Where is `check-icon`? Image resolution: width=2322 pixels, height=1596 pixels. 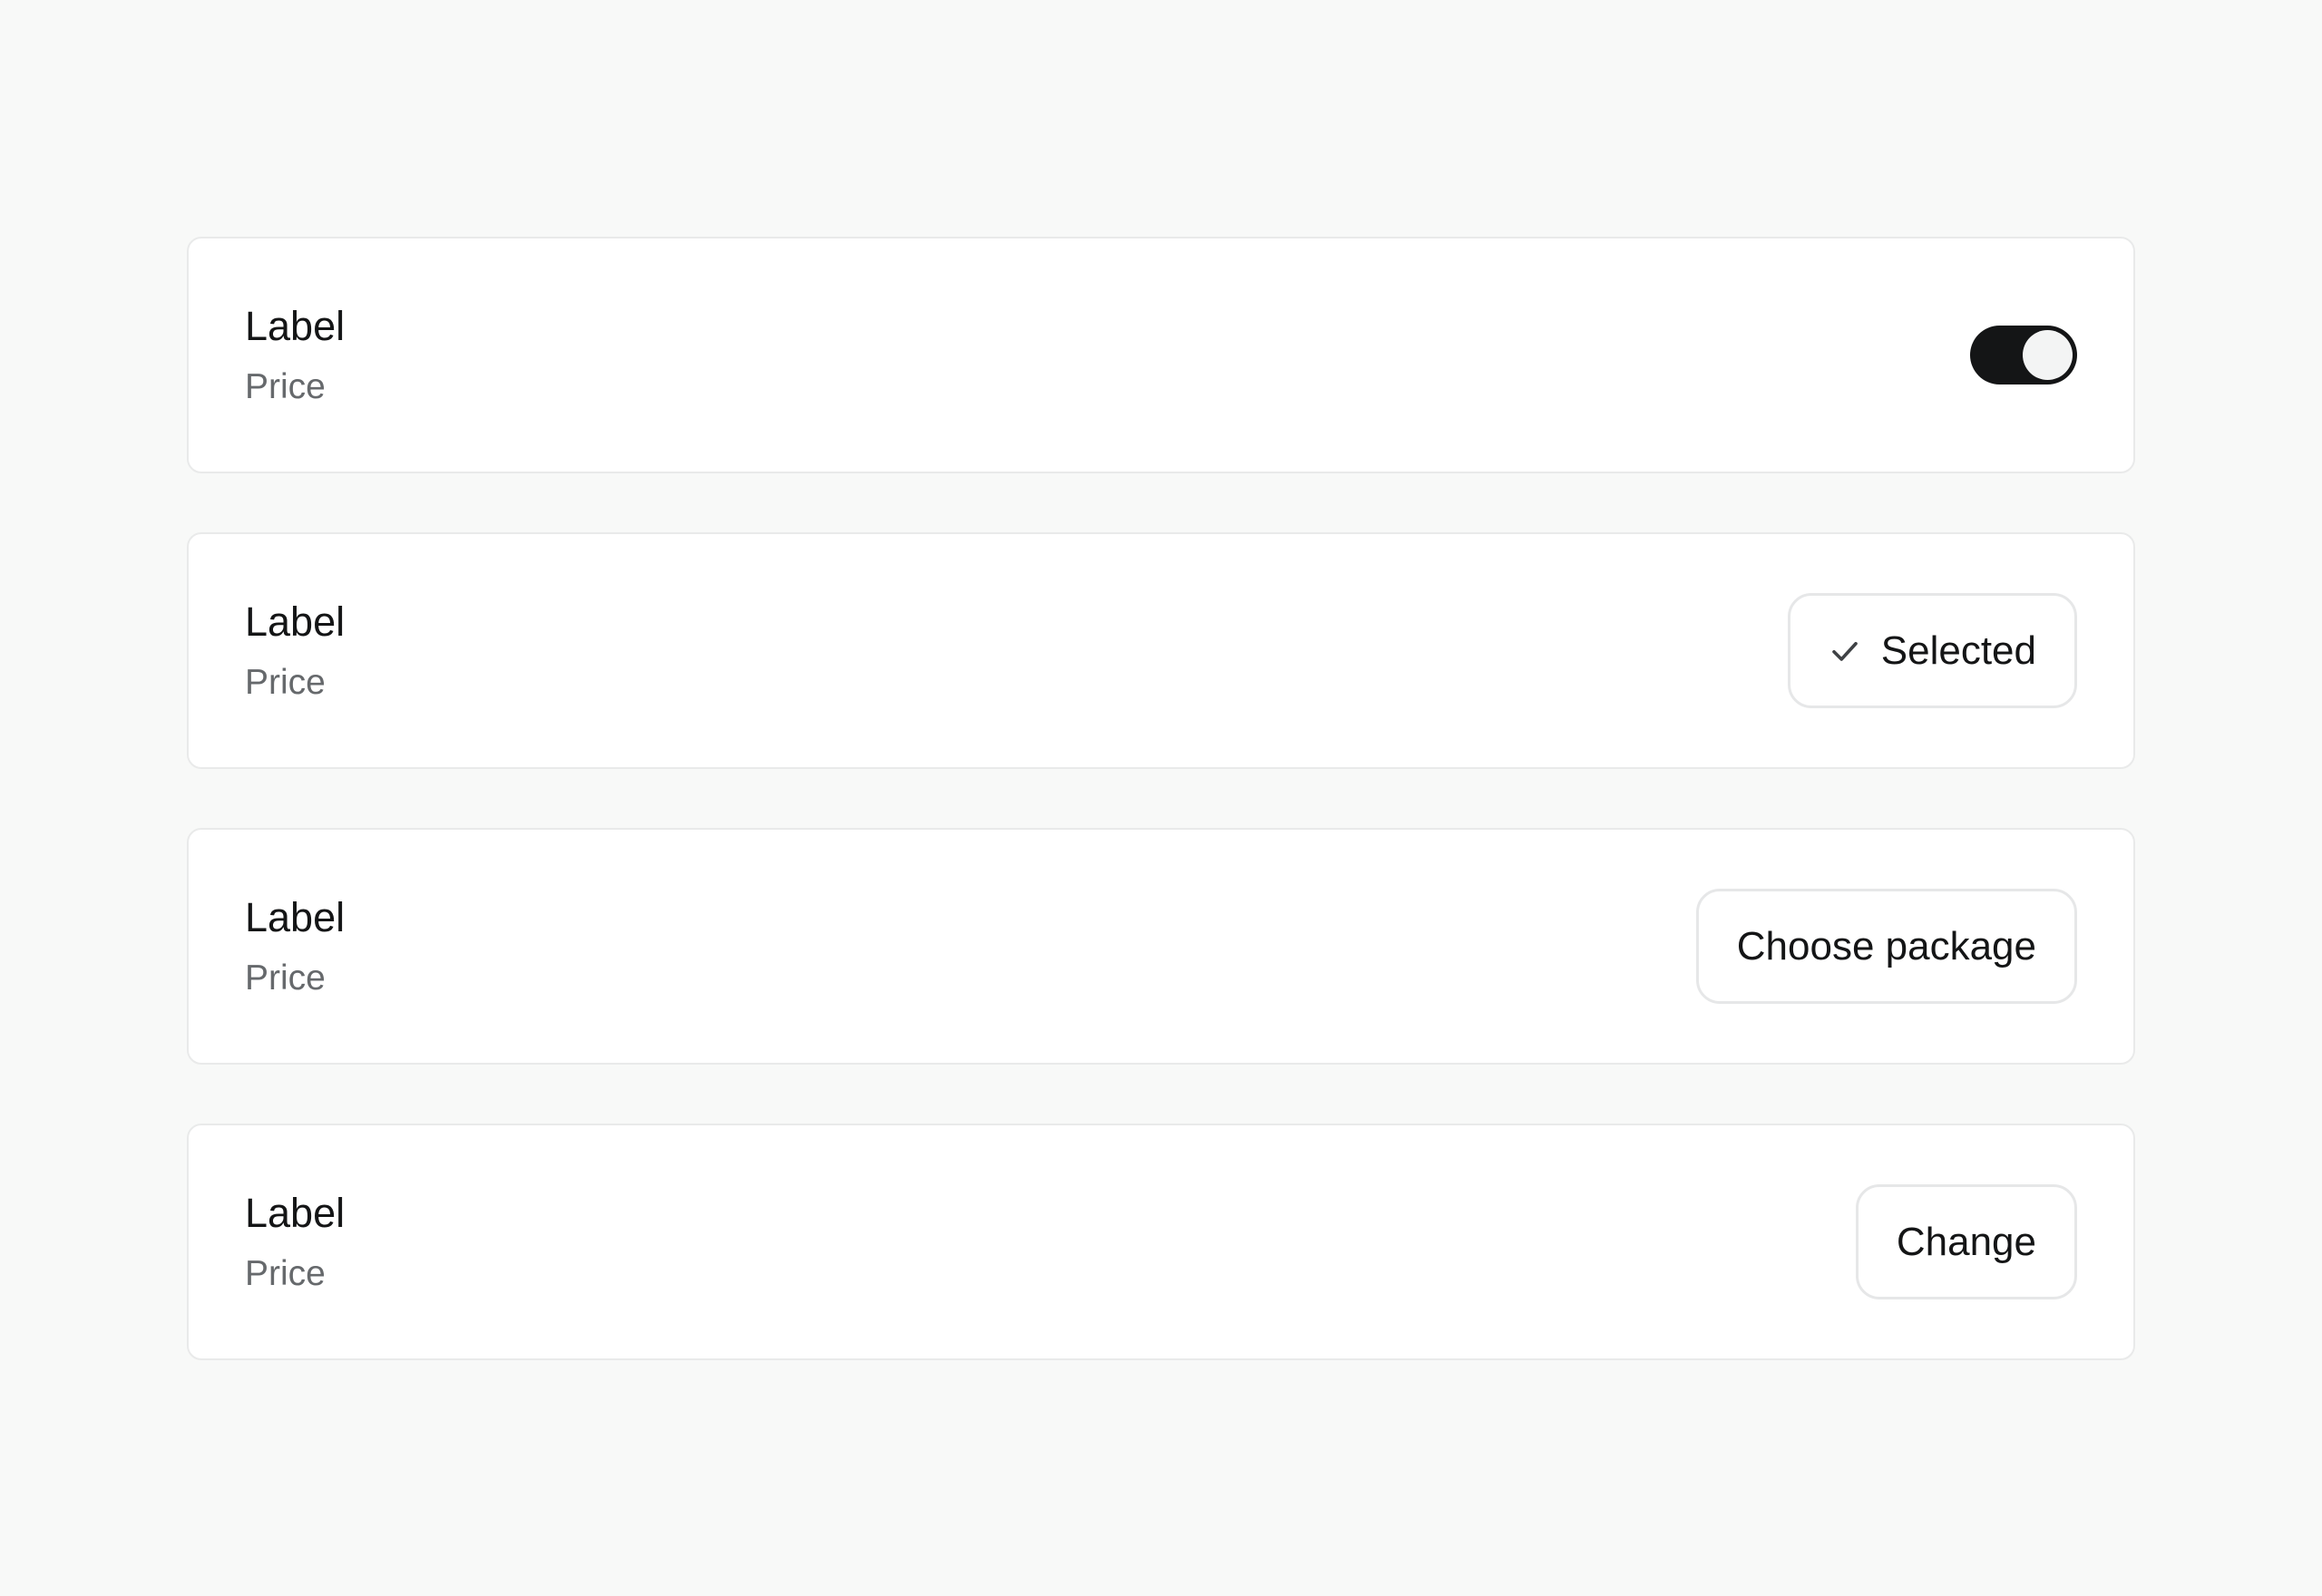
check-icon is located at coordinates (1845, 651).